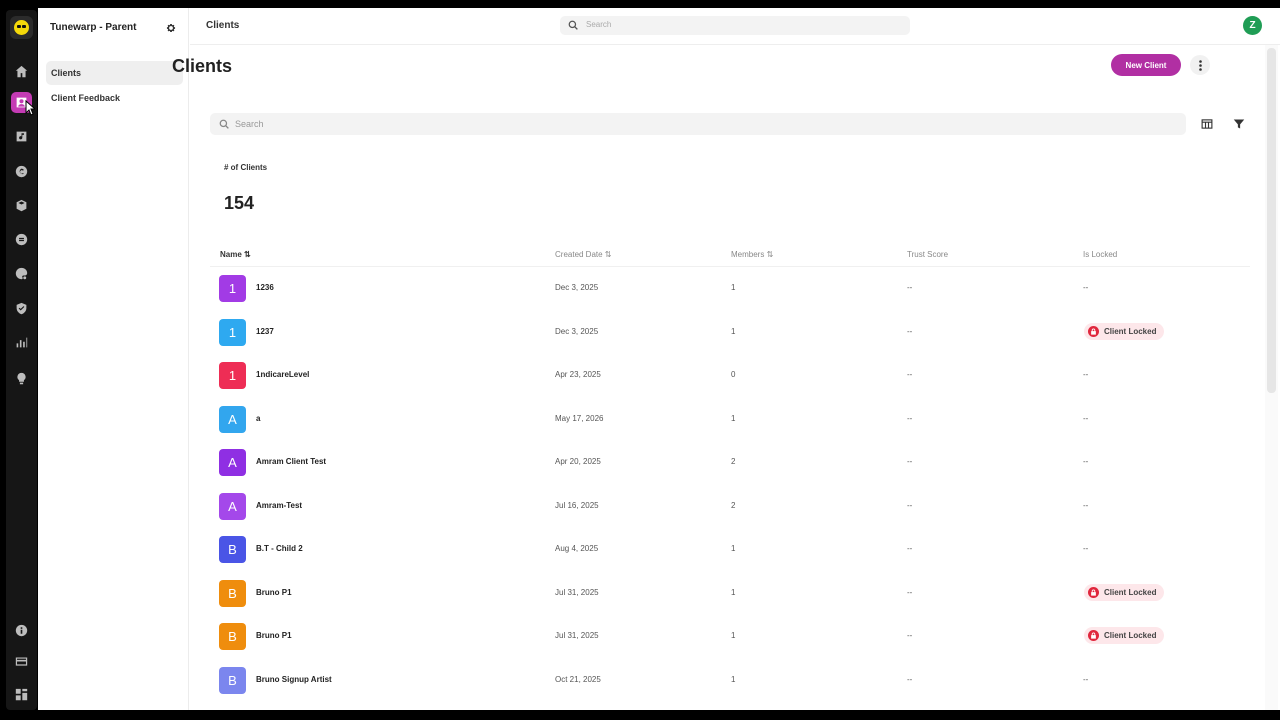  I want to click on created-date: Aug 4, 2025, so click(577, 548).